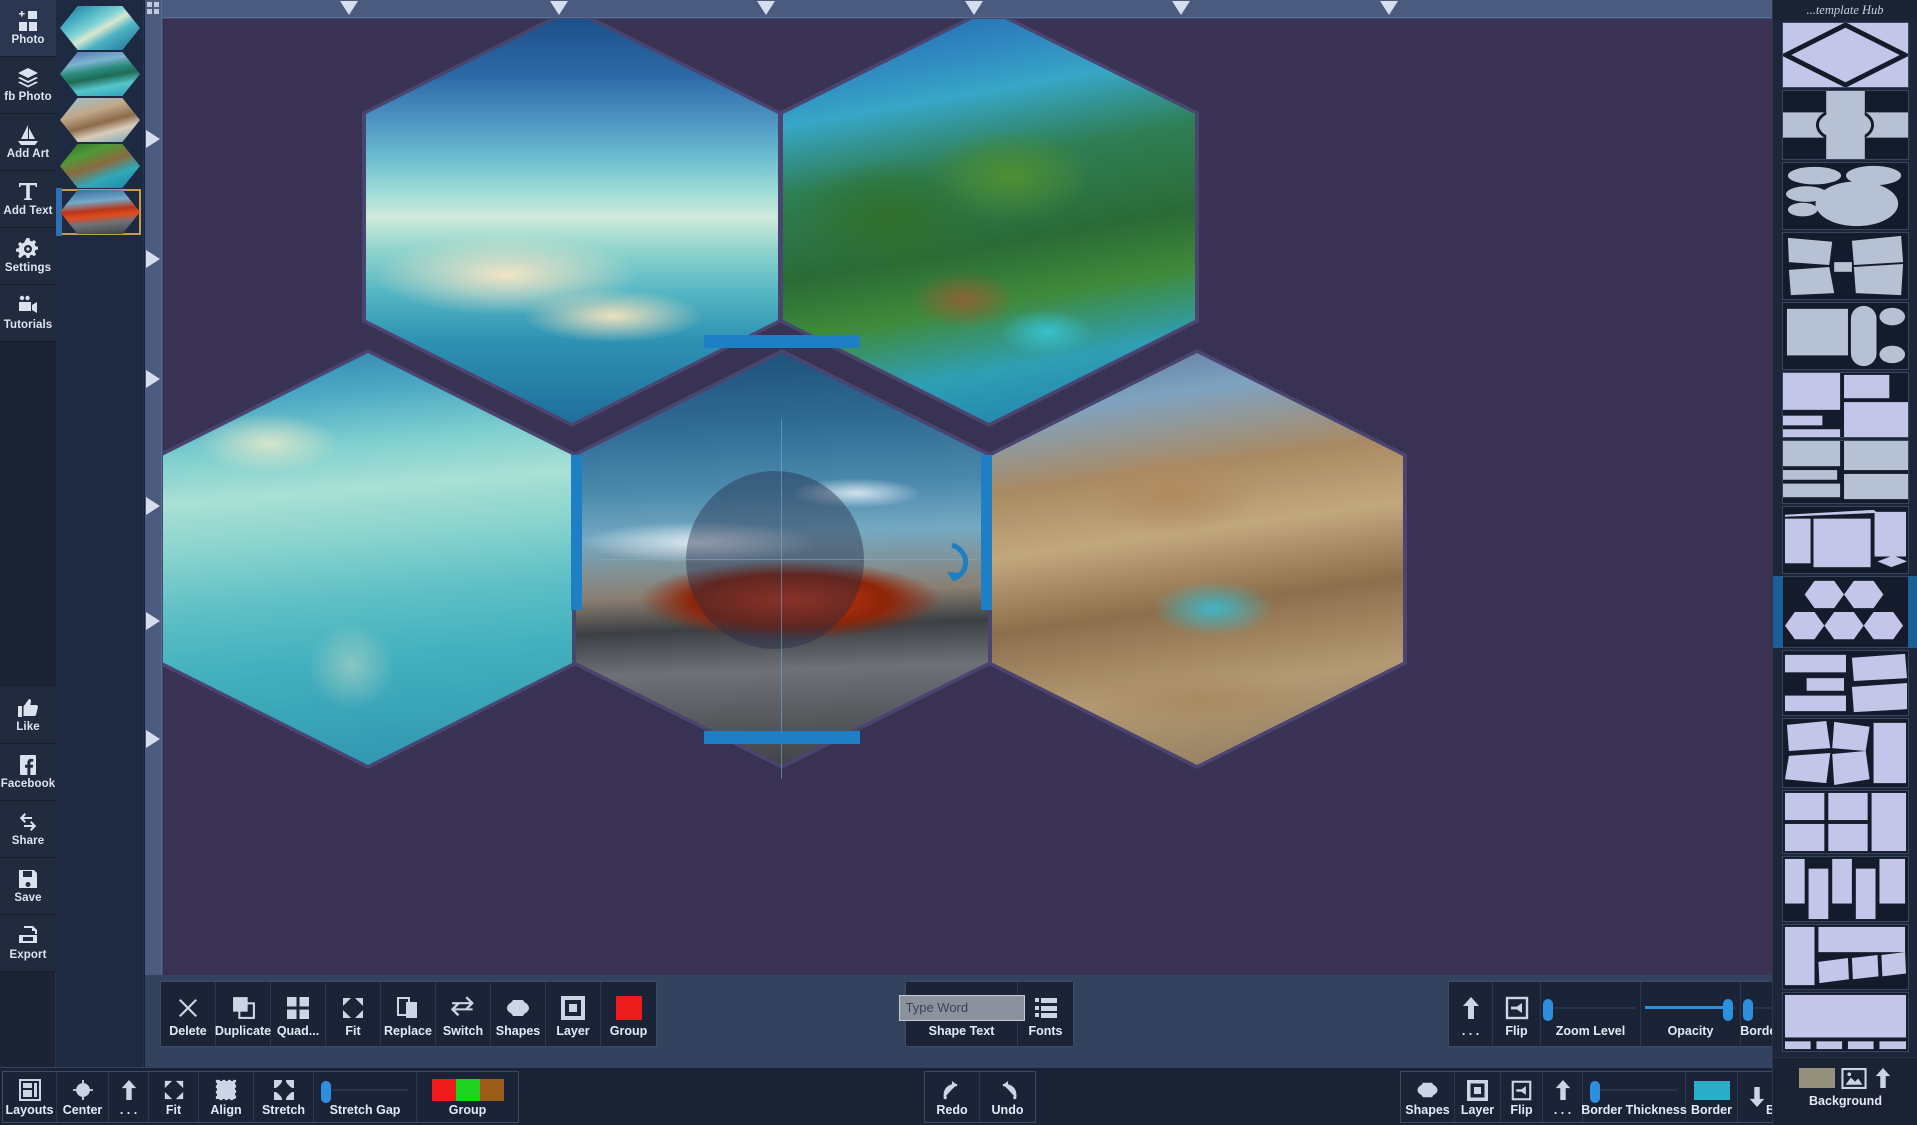 The height and width of the screenshot is (1125, 1917). What do you see at coordinates (573, 1014) in the screenshot?
I see `layer-button: Layer` at bounding box center [573, 1014].